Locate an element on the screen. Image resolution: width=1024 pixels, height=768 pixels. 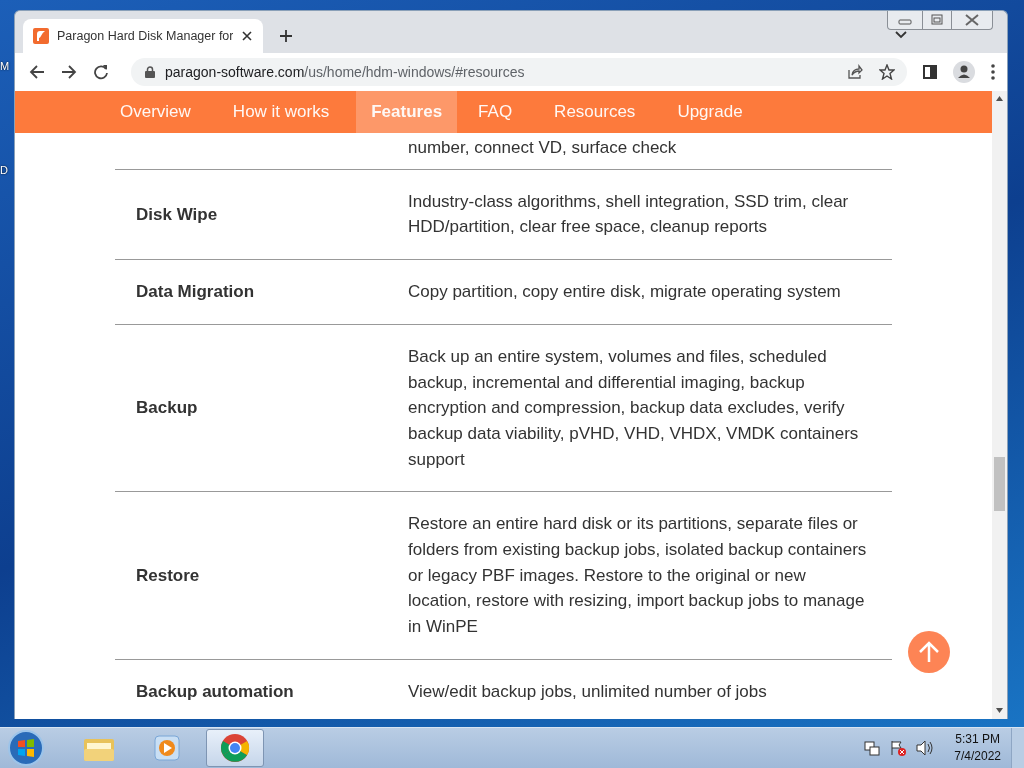
lock-icon is located at coordinates (150, 72).